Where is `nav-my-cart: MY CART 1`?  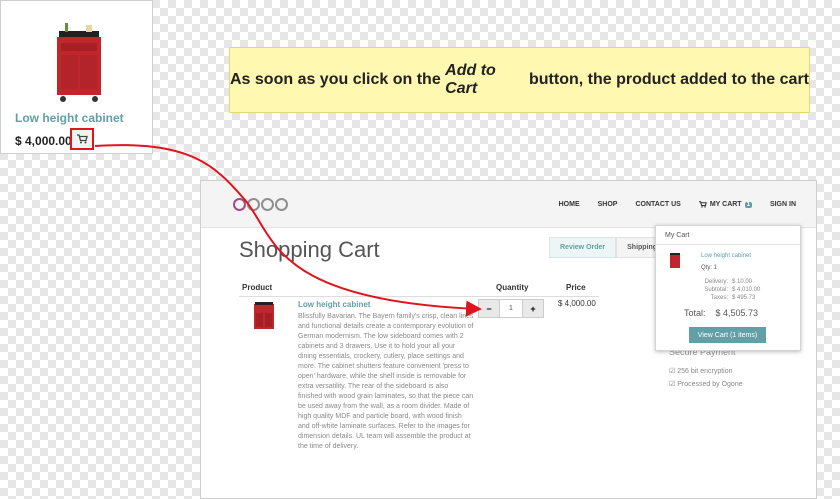 nav-my-cart: MY CART 1 is located at coordinates (725, 204).